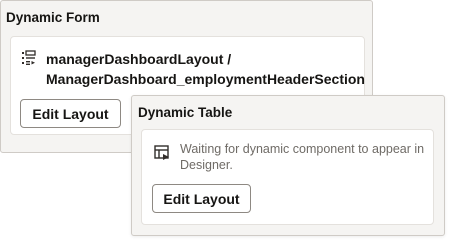  Describe the element at coordinates (162, 153) in the screenshot. I see `table-layout-icon` at that location.